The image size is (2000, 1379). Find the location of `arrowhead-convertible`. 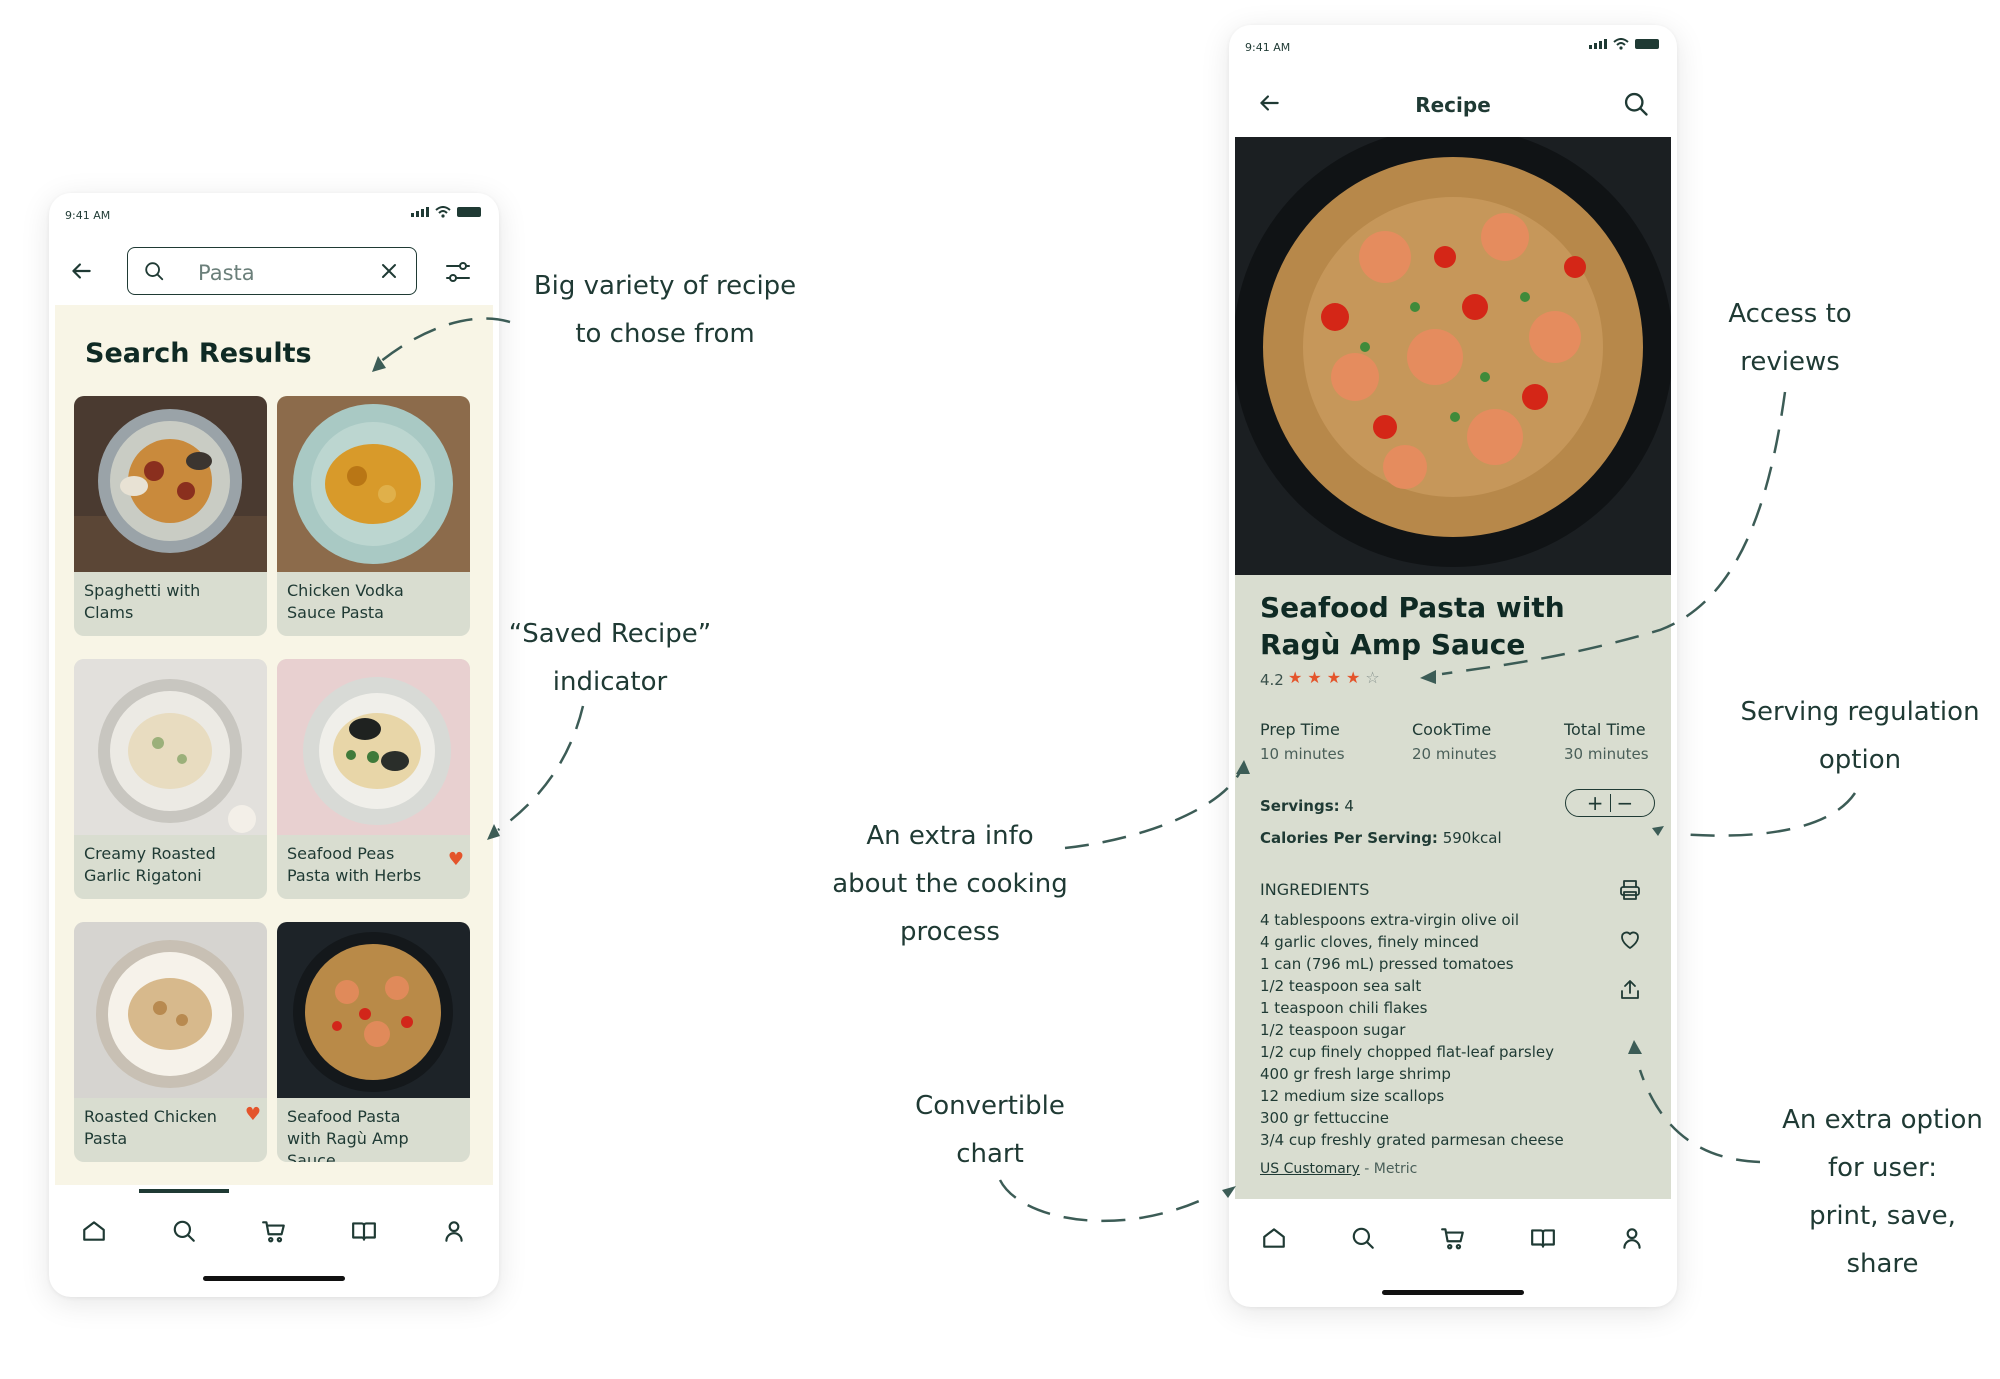

arrowhead-convertible is located at coordinates (1229, 1192).